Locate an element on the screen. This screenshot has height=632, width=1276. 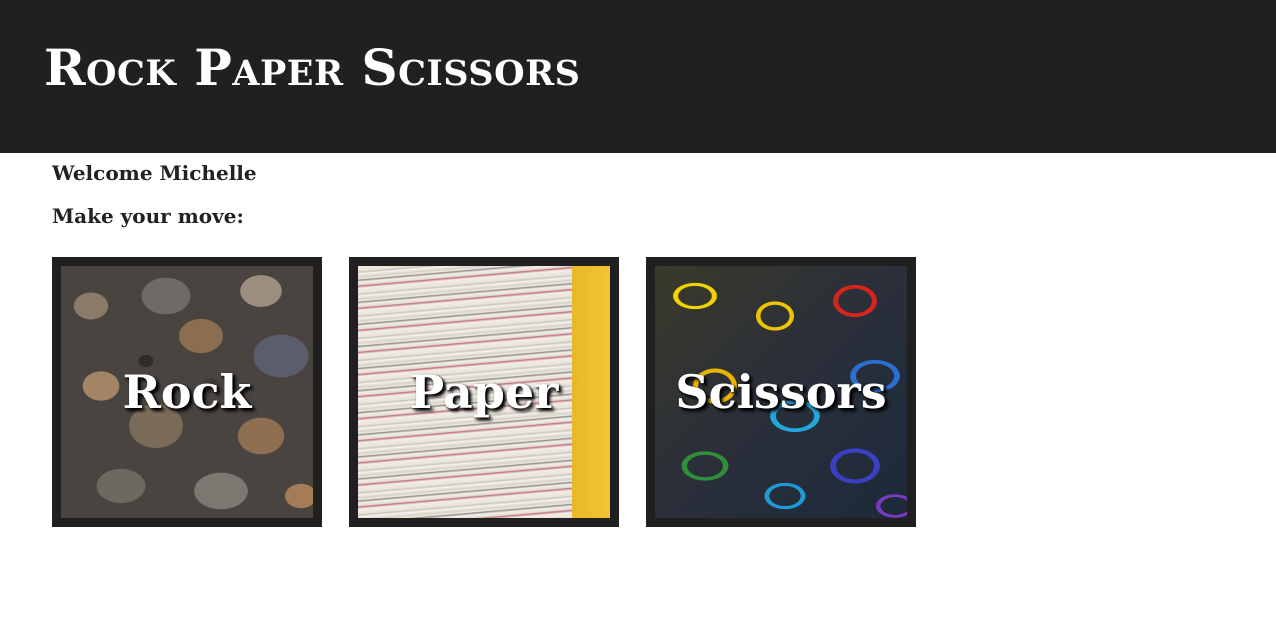
scissors-choice-button: Scissors is located at coordinates (781, 392).